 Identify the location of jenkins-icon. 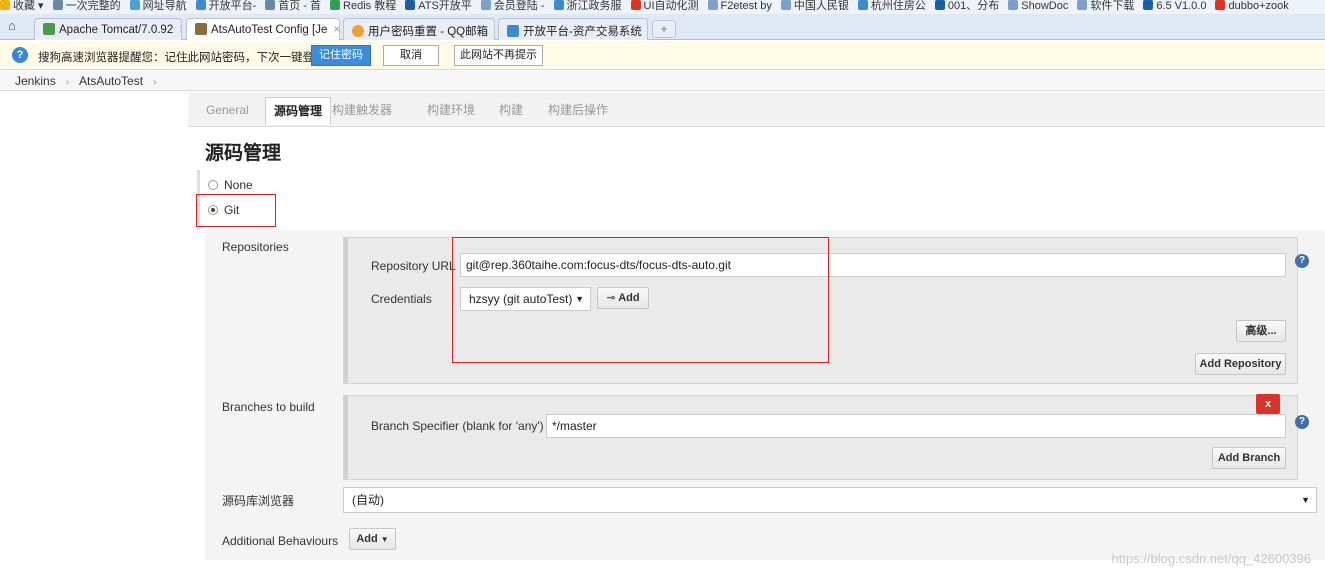
(201, 29).